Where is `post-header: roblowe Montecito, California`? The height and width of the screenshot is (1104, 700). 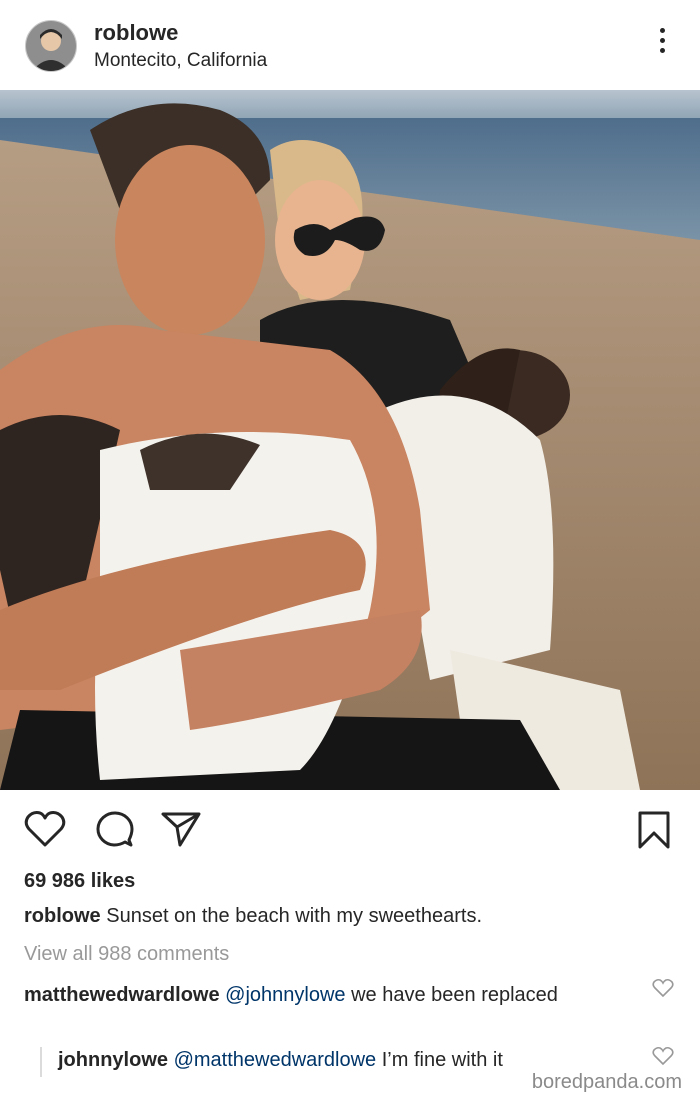 post-header: roblowe Montecito, California is located at coordinates (350, 45).